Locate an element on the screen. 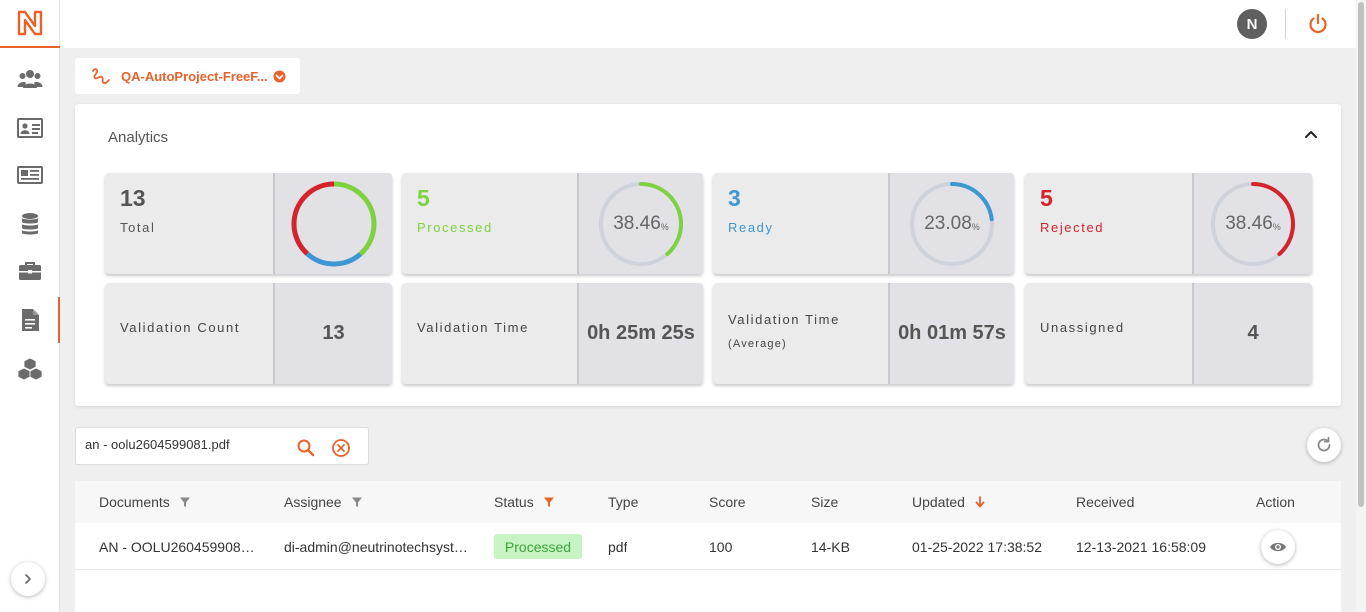 This screenshot has width=1366, height=612. processed-percent: 38.46 is located at coordinates (637, 223).